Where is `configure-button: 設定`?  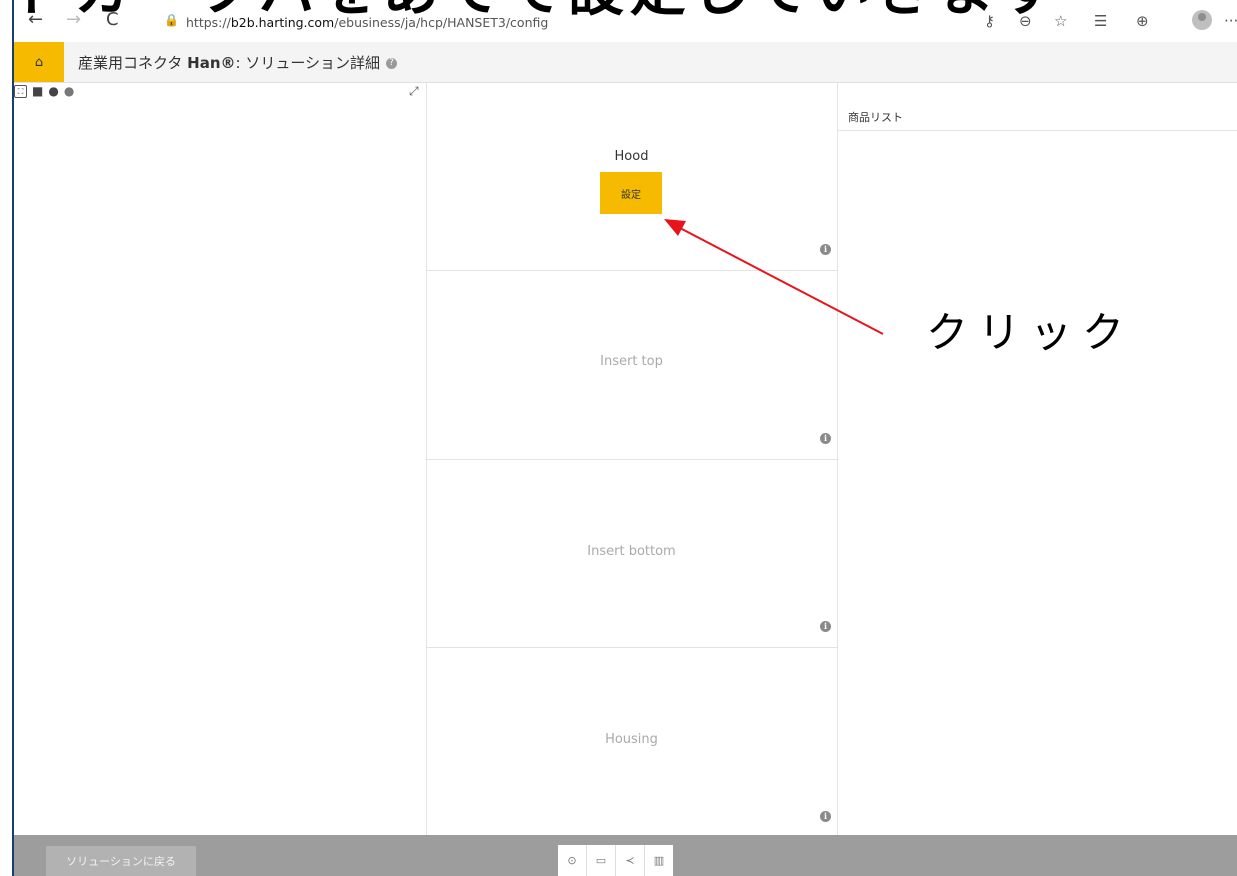 configure-button: 設定 is located at coordinates (631, 193).